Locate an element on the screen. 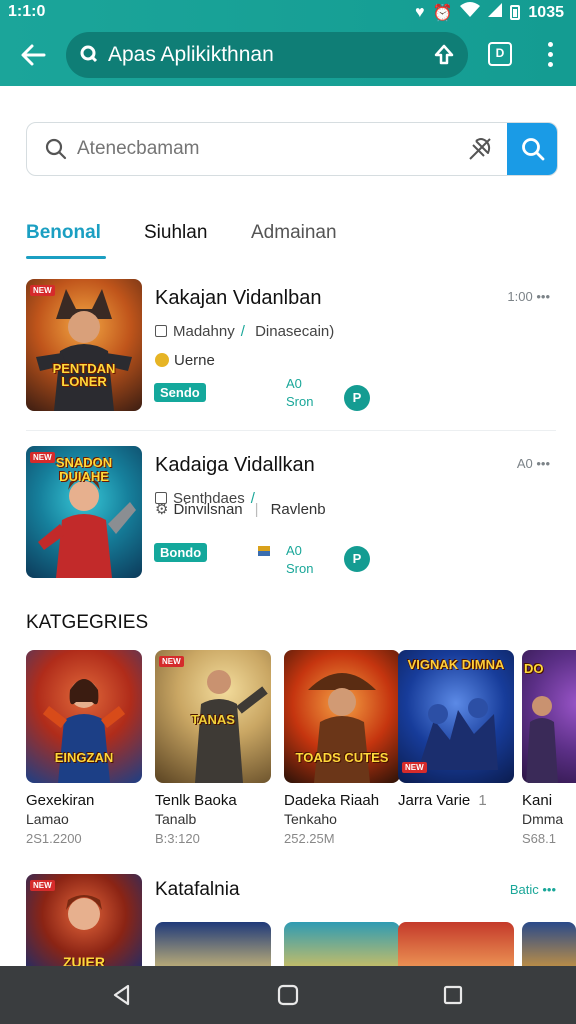 The image size is (576, 1024). app-developer: ⚙ Dinvilsnan | Ravlenb is located at coordinates (240, 509).